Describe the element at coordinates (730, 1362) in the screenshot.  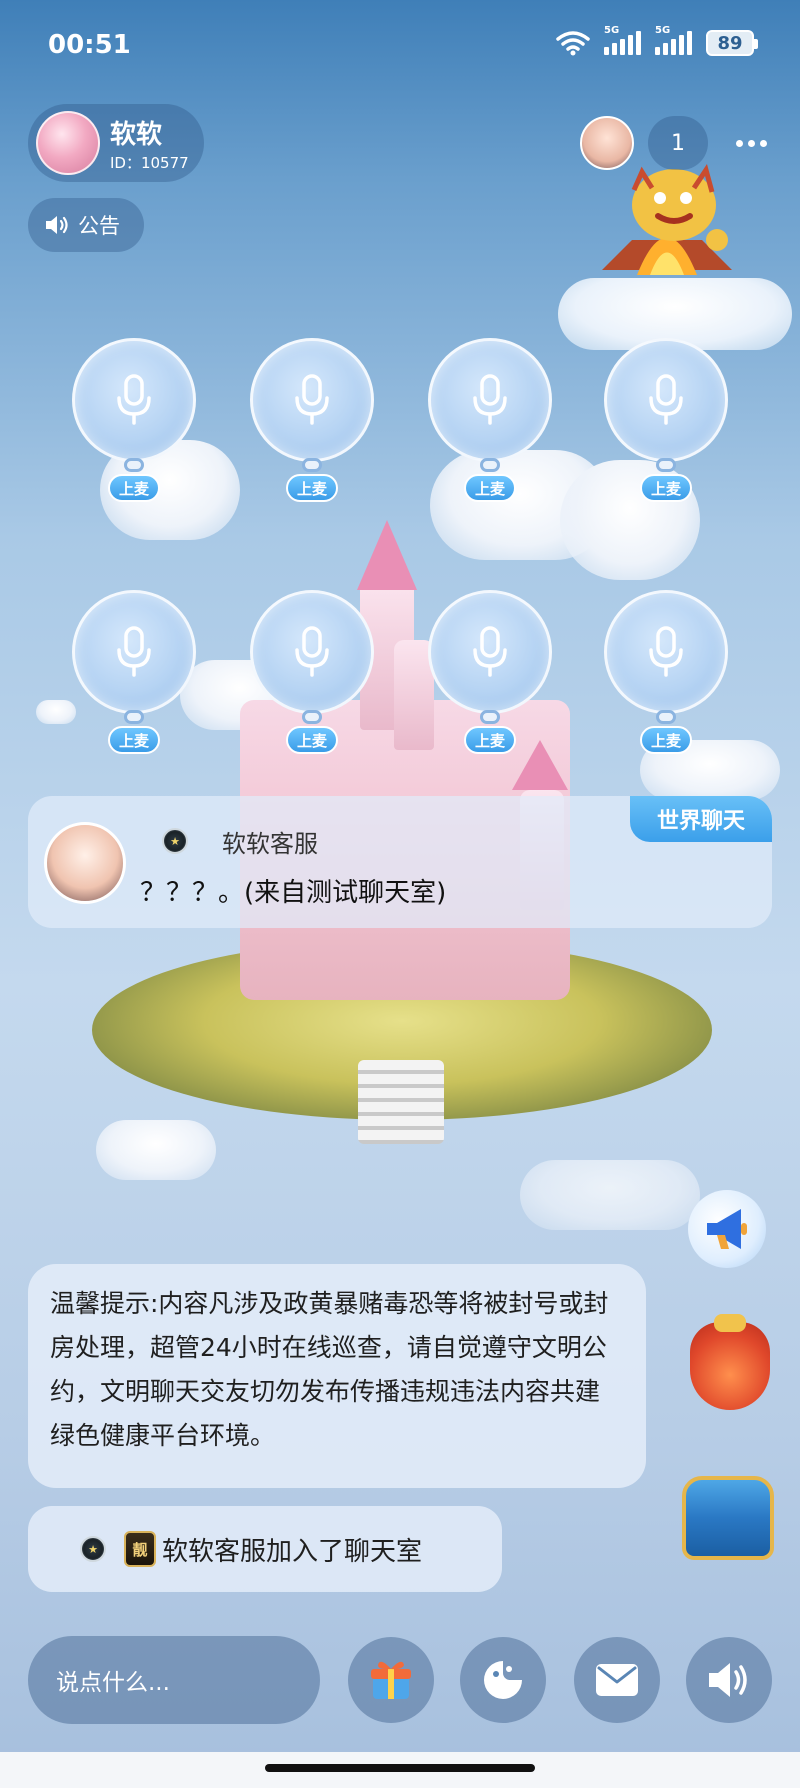
I see `lucky-bag-button` at that location.